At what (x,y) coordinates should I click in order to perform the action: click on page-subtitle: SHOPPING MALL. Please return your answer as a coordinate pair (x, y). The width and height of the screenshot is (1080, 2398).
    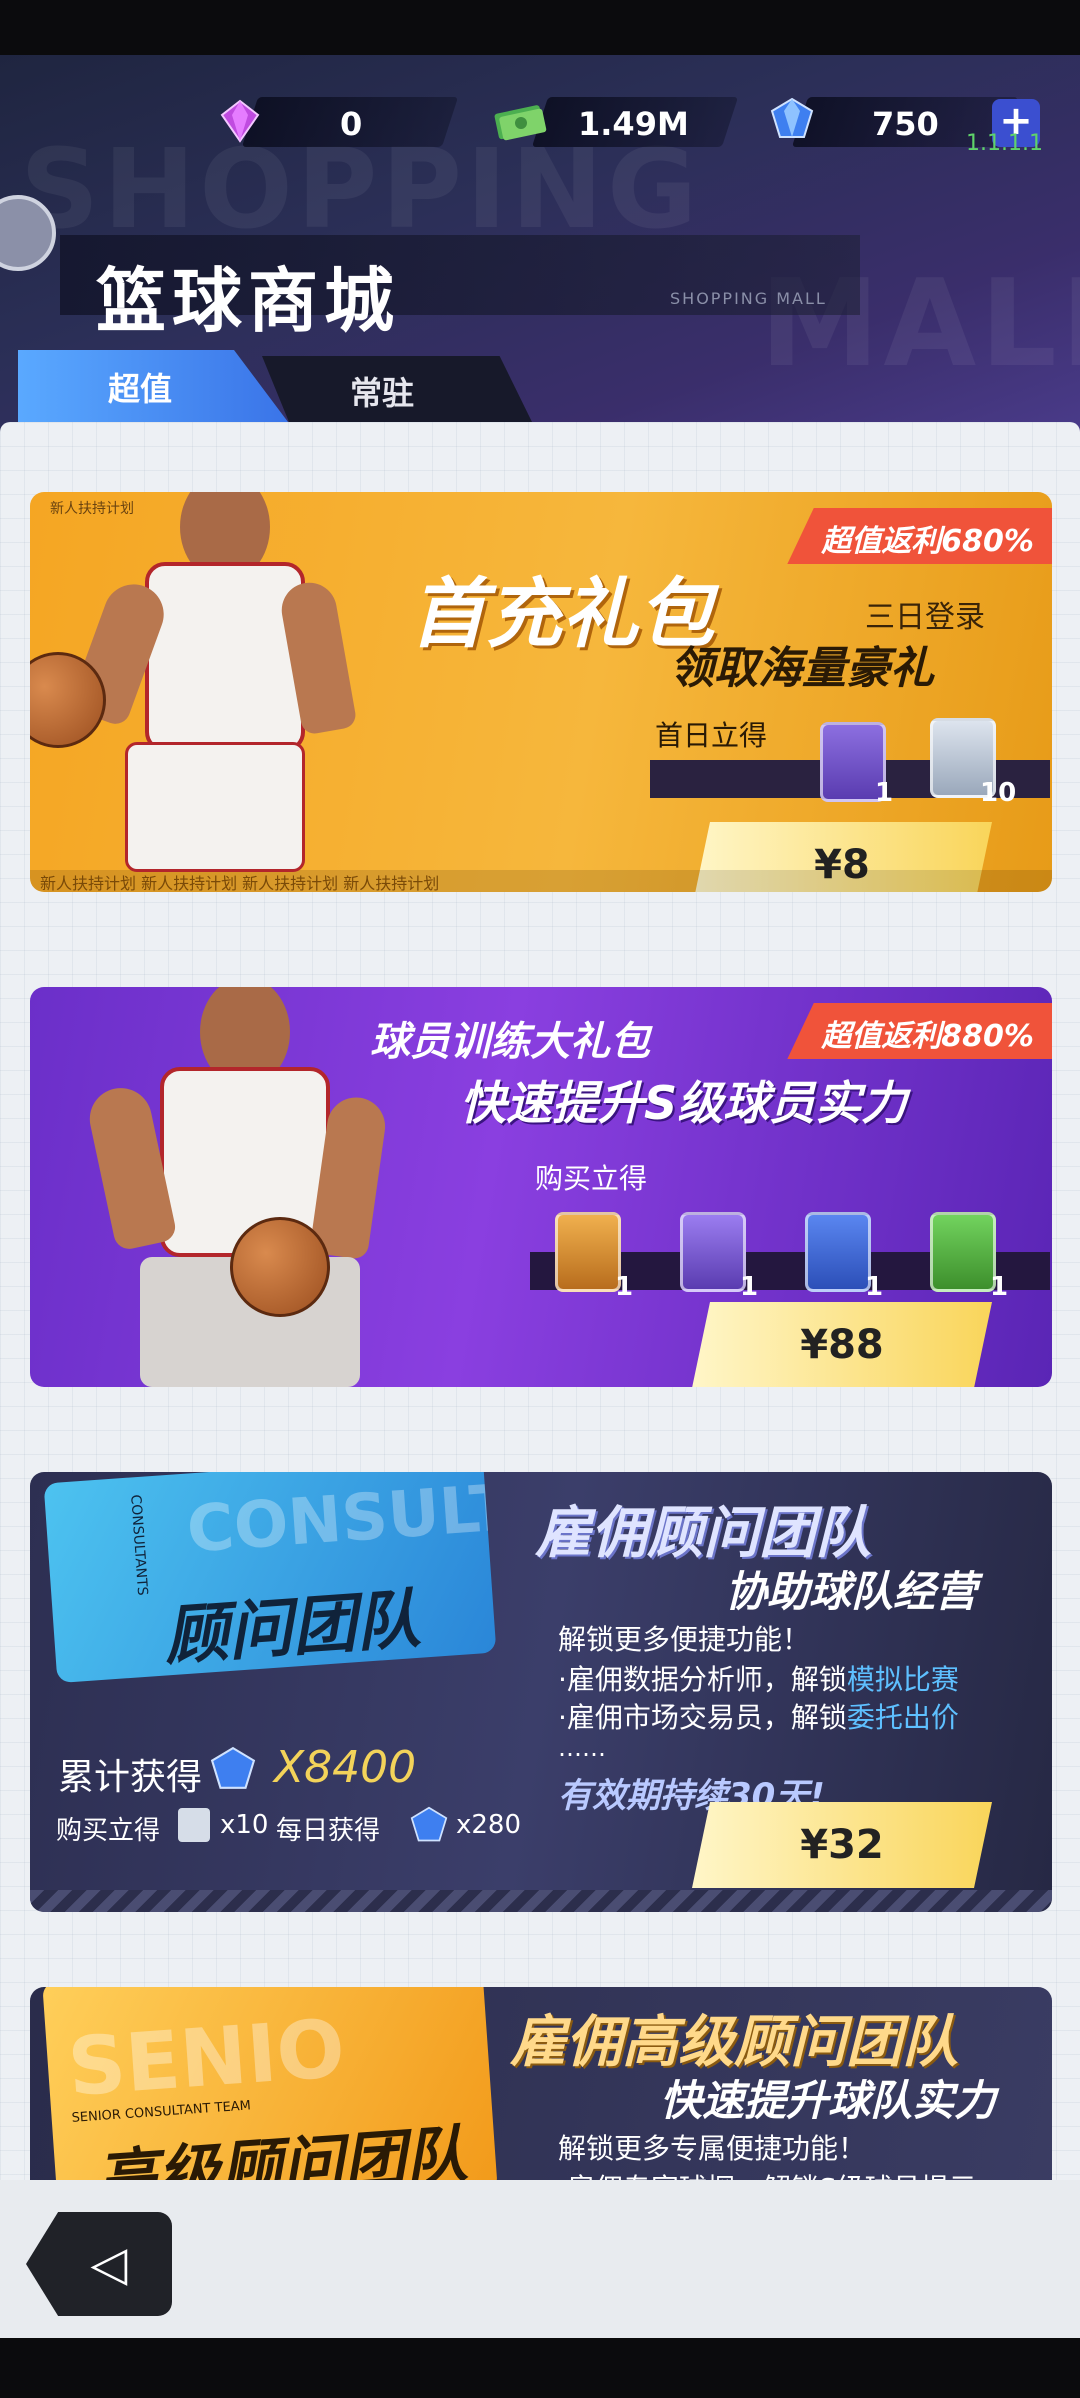
    Looking at the image, I should click on (748, 298).